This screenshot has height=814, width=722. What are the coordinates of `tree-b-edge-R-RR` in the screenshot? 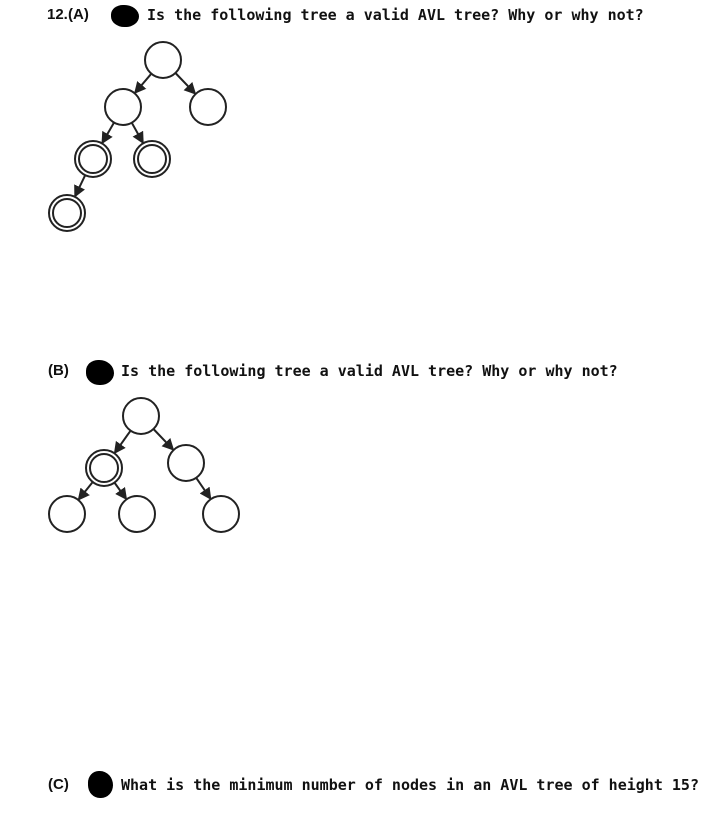 It's located at (203, 488).